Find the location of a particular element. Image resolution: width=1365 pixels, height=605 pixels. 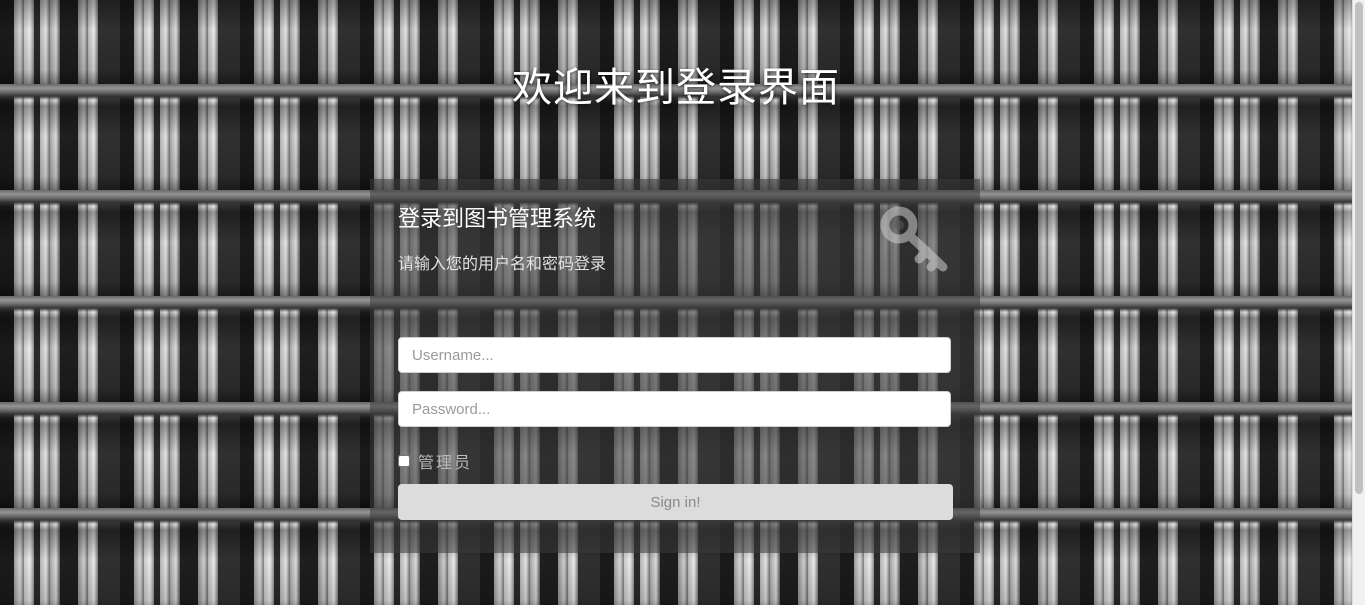

password-input is located at coordinates (674, 409).